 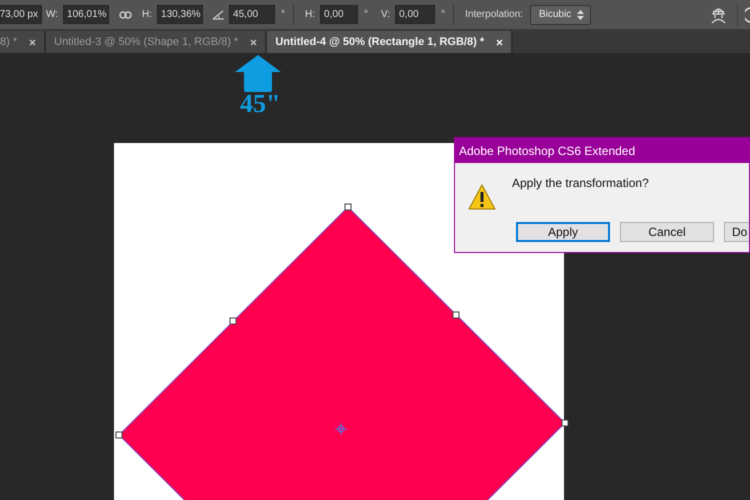 What do you see at coordinates (180, 14) in the screenshot?
I see `height-field: 130,36%` at bounding box center [180, 14].